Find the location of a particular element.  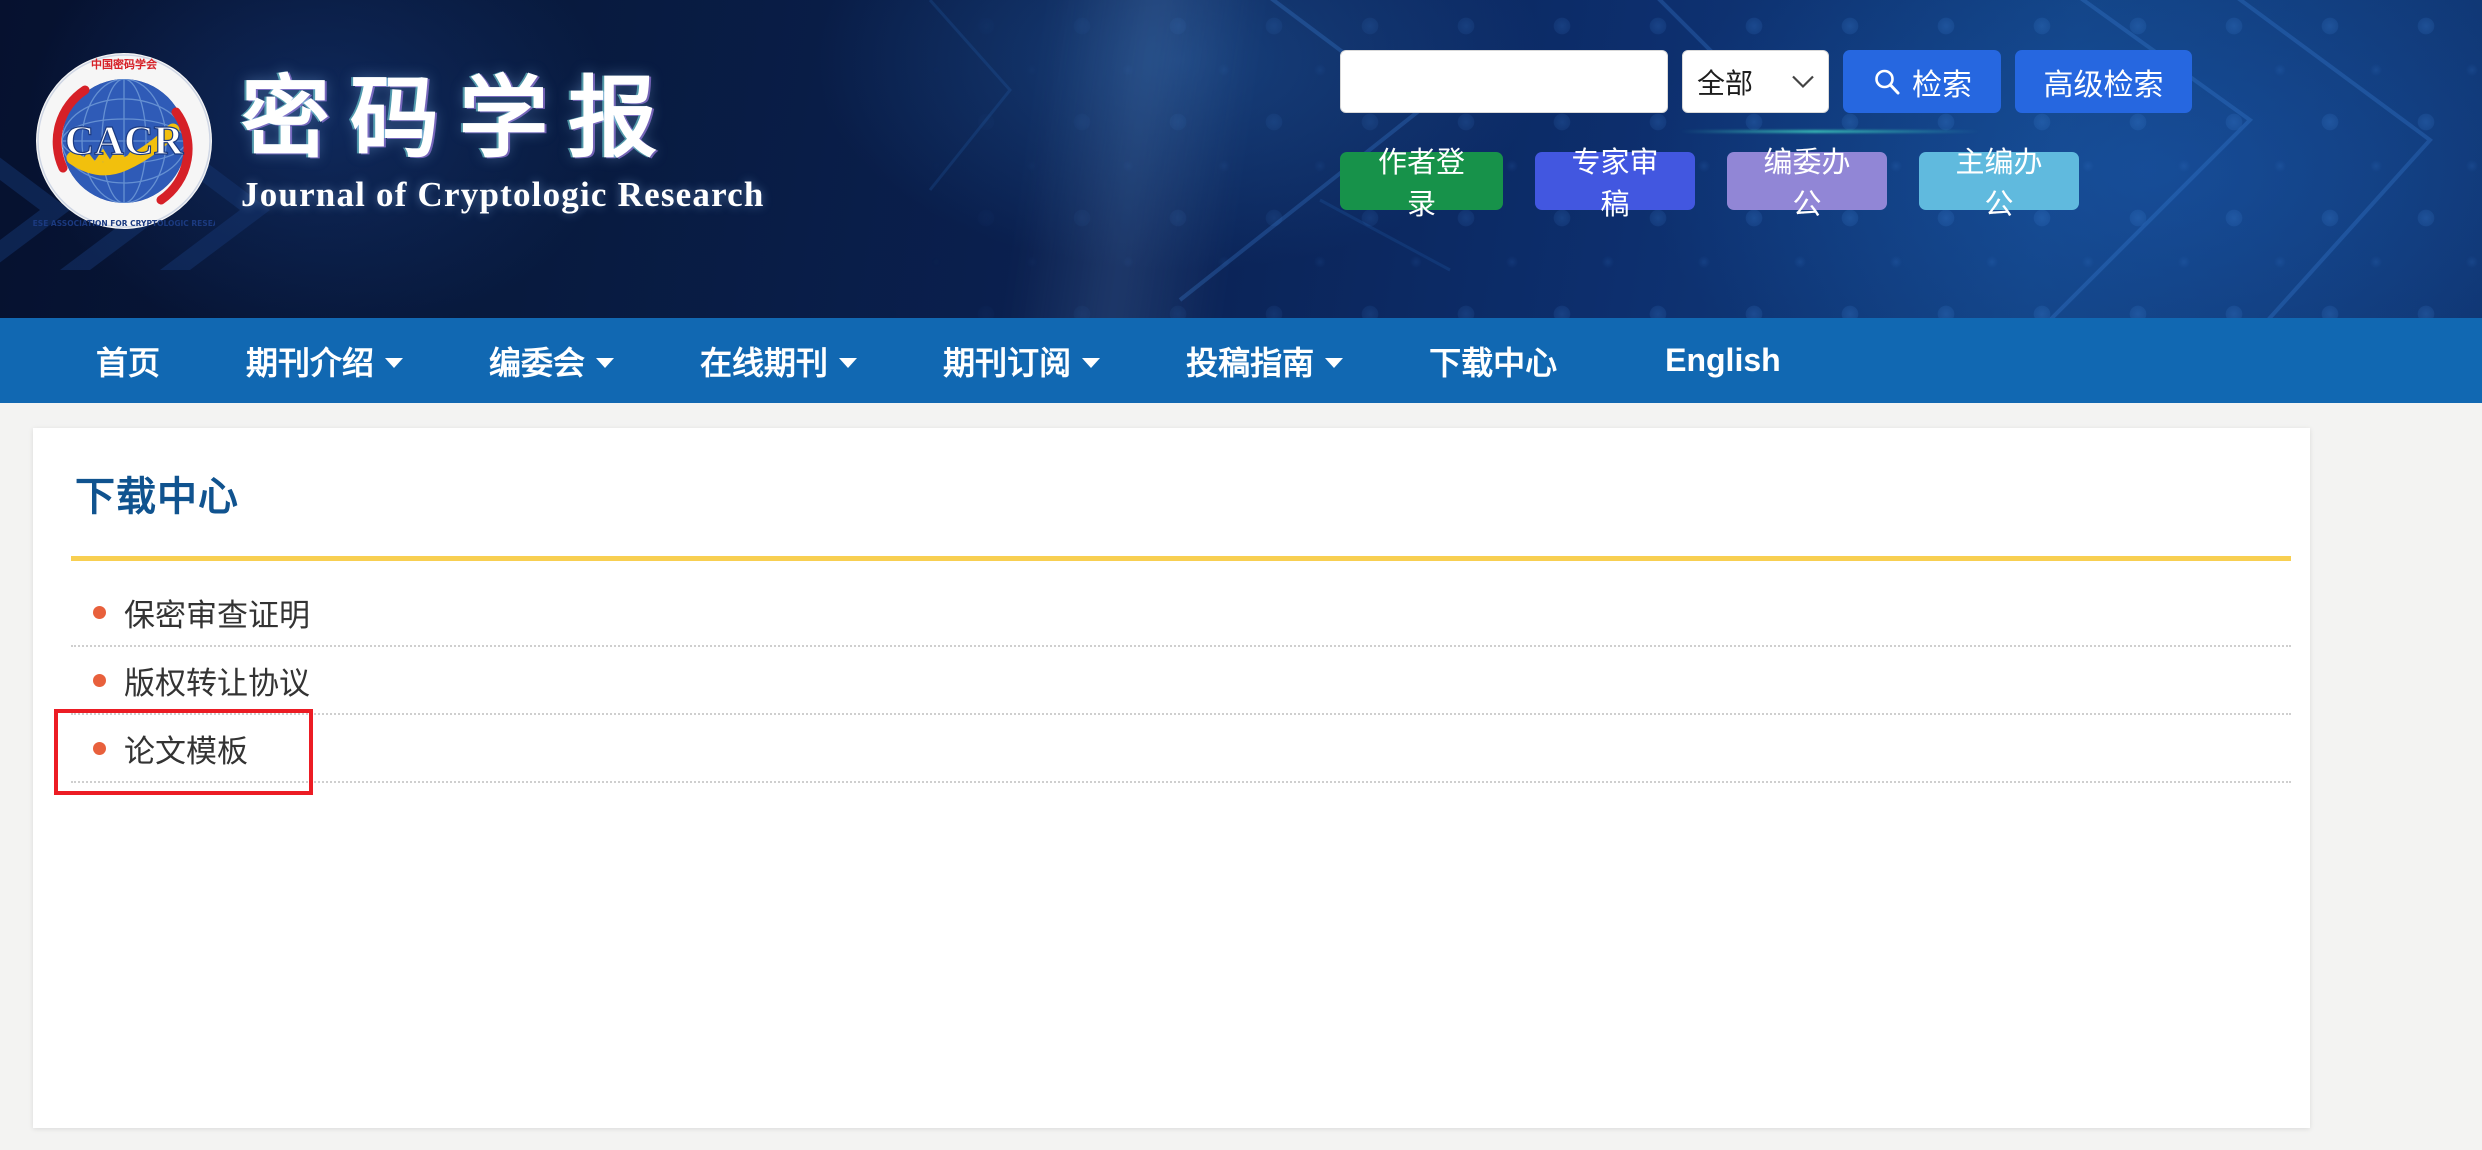

nav-item-label: 首页 is located at coordinates (128, 362).